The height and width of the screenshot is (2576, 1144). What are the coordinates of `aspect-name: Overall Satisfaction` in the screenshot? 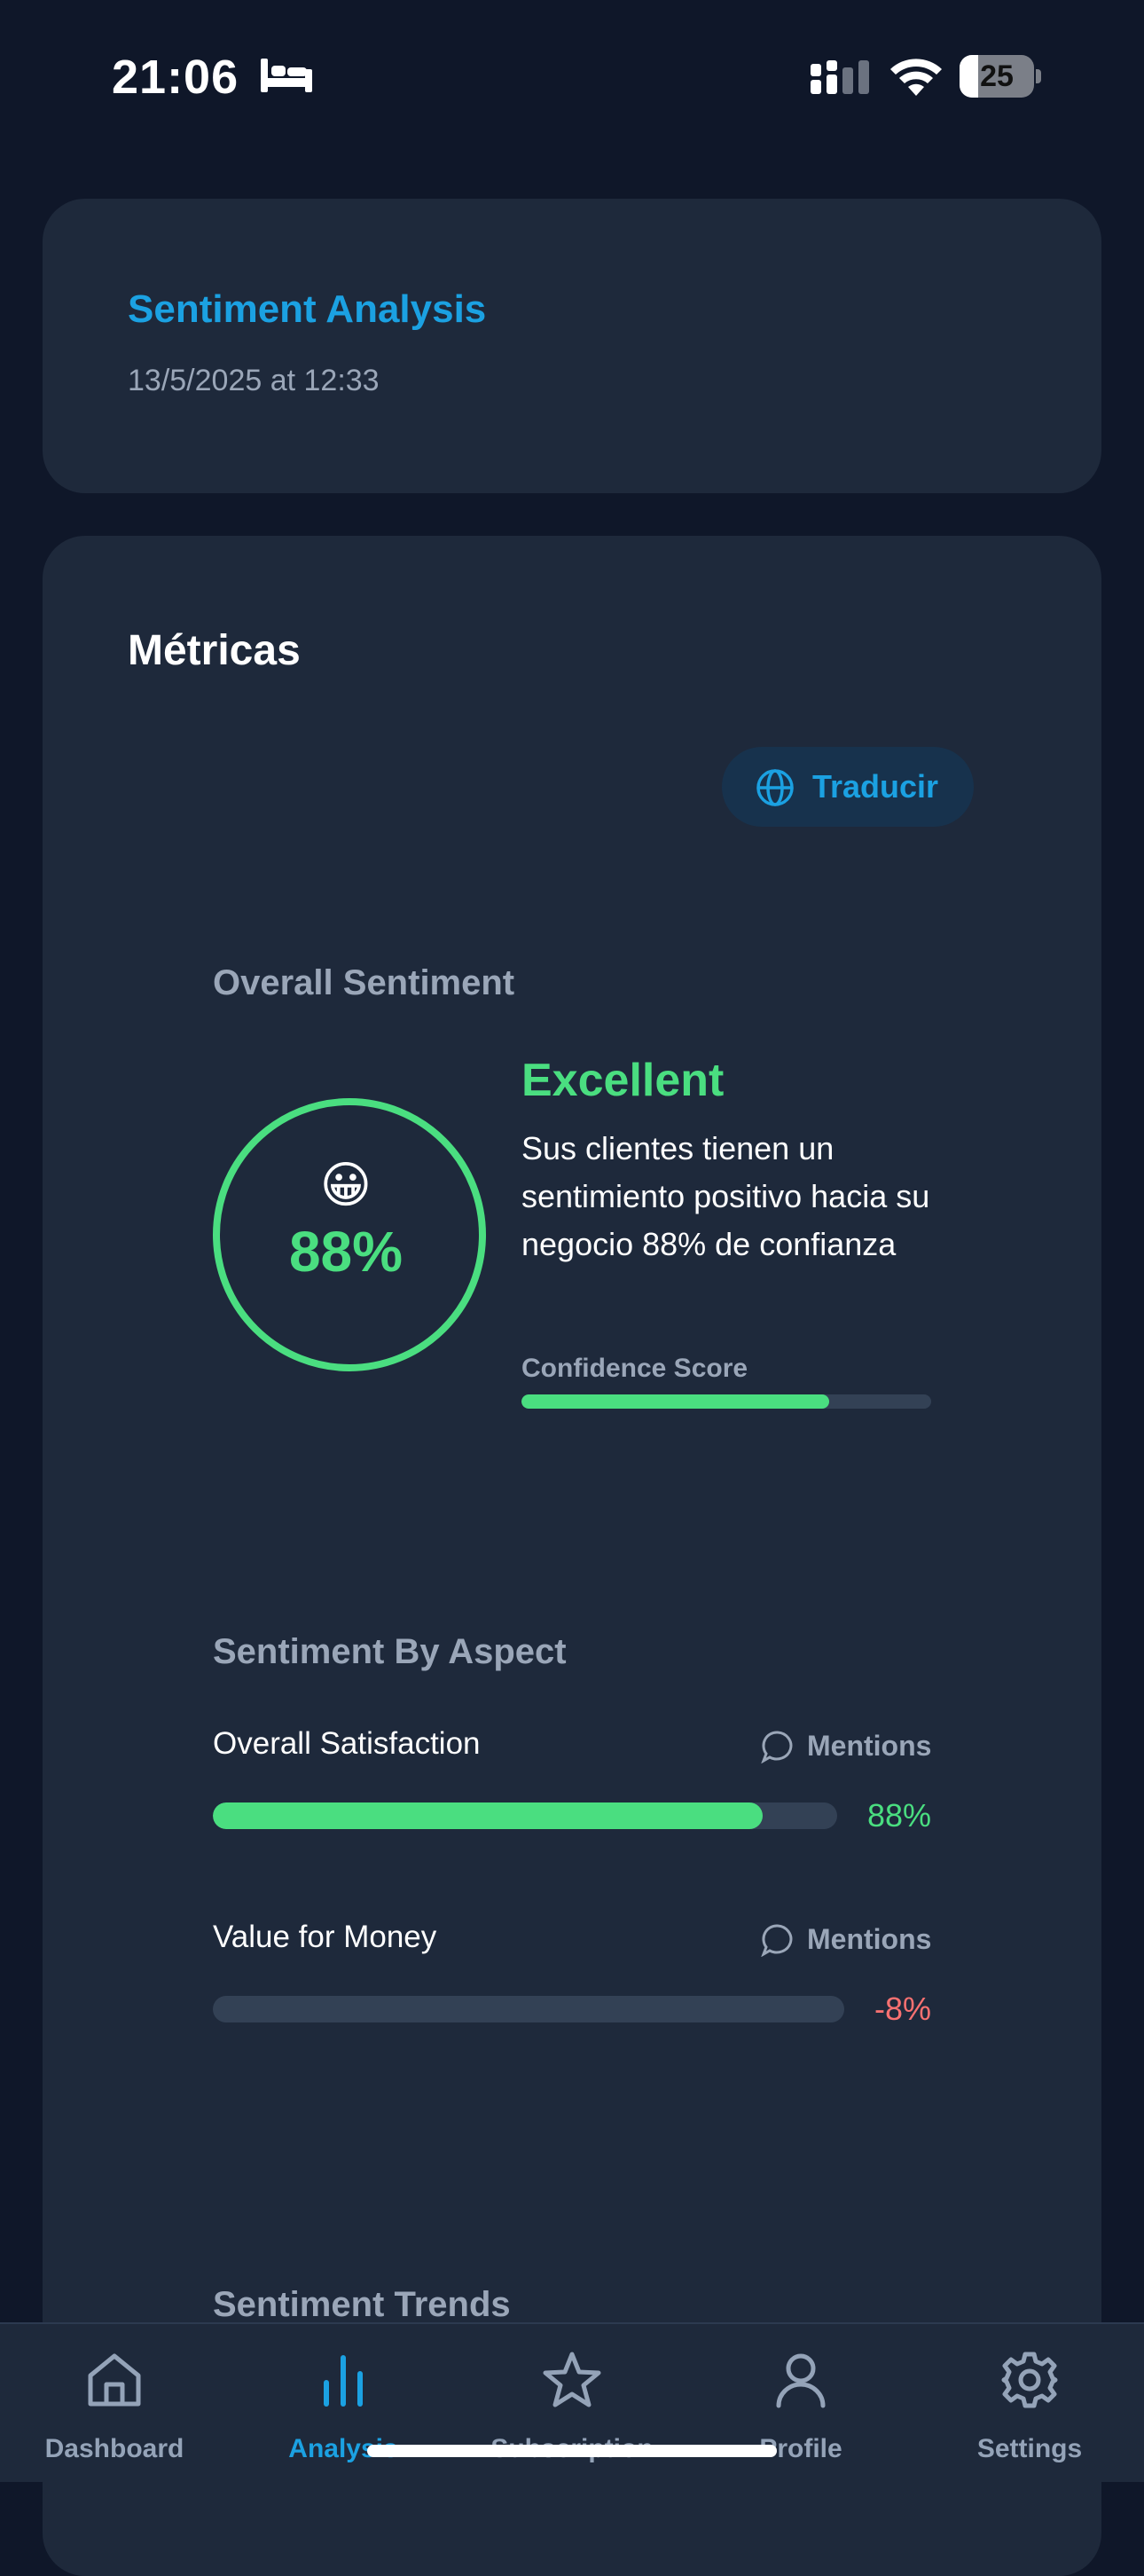 It's located at (347, 1743).